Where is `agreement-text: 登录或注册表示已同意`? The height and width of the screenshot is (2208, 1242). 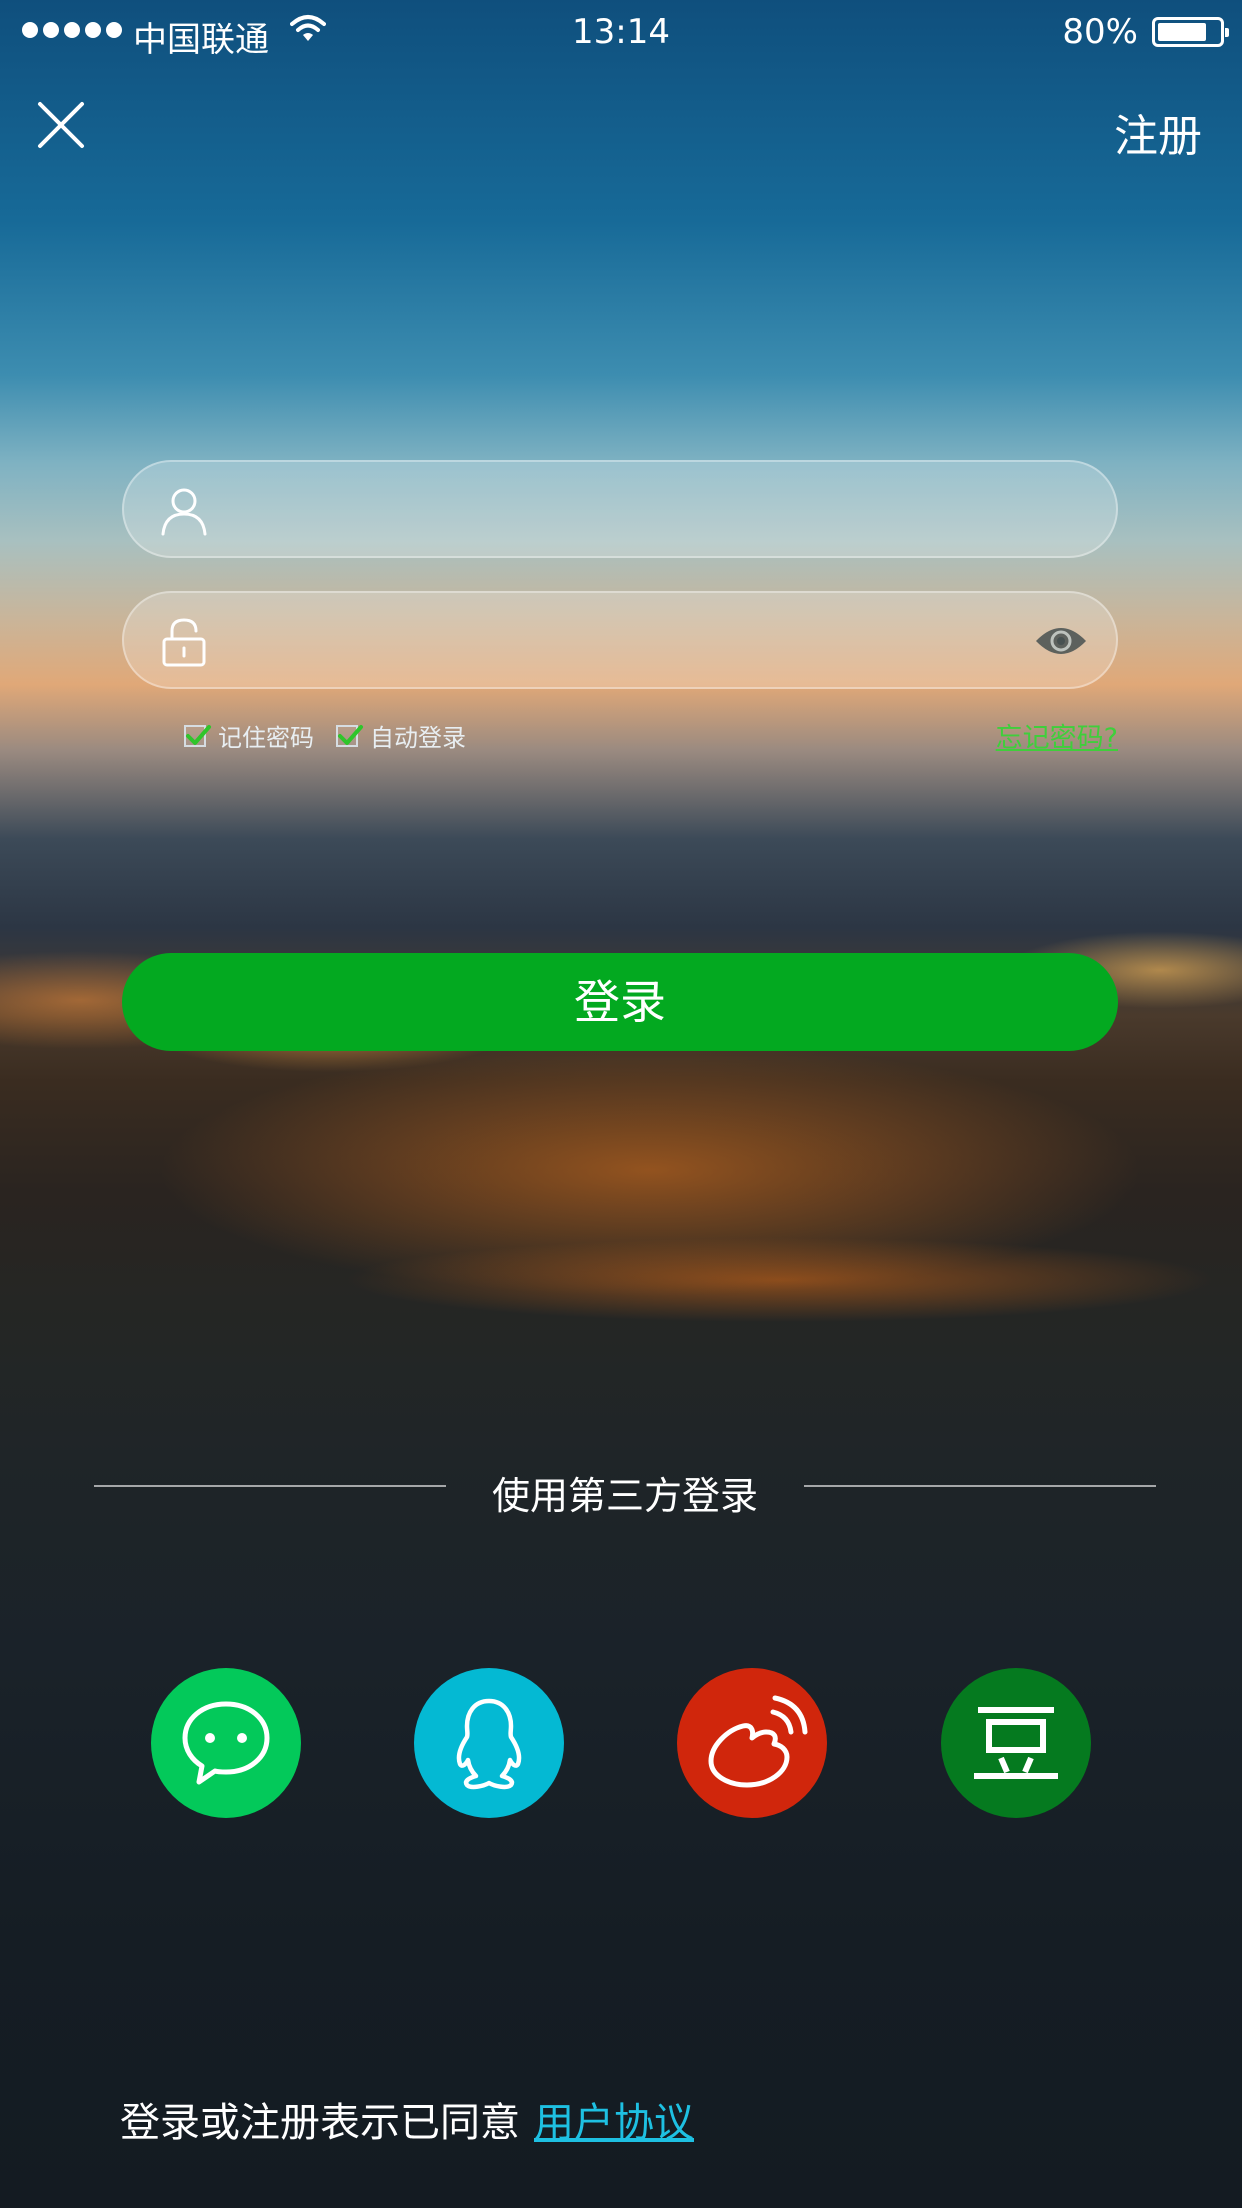 agreement-text: 登录或注册表示已同意 is located at coordinates (320, 2123).